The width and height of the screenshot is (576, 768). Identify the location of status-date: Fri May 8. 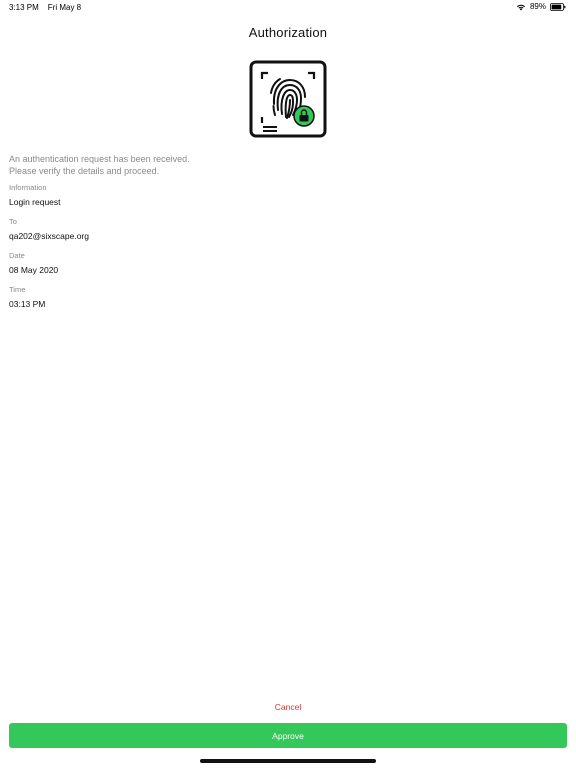
(64, 7).